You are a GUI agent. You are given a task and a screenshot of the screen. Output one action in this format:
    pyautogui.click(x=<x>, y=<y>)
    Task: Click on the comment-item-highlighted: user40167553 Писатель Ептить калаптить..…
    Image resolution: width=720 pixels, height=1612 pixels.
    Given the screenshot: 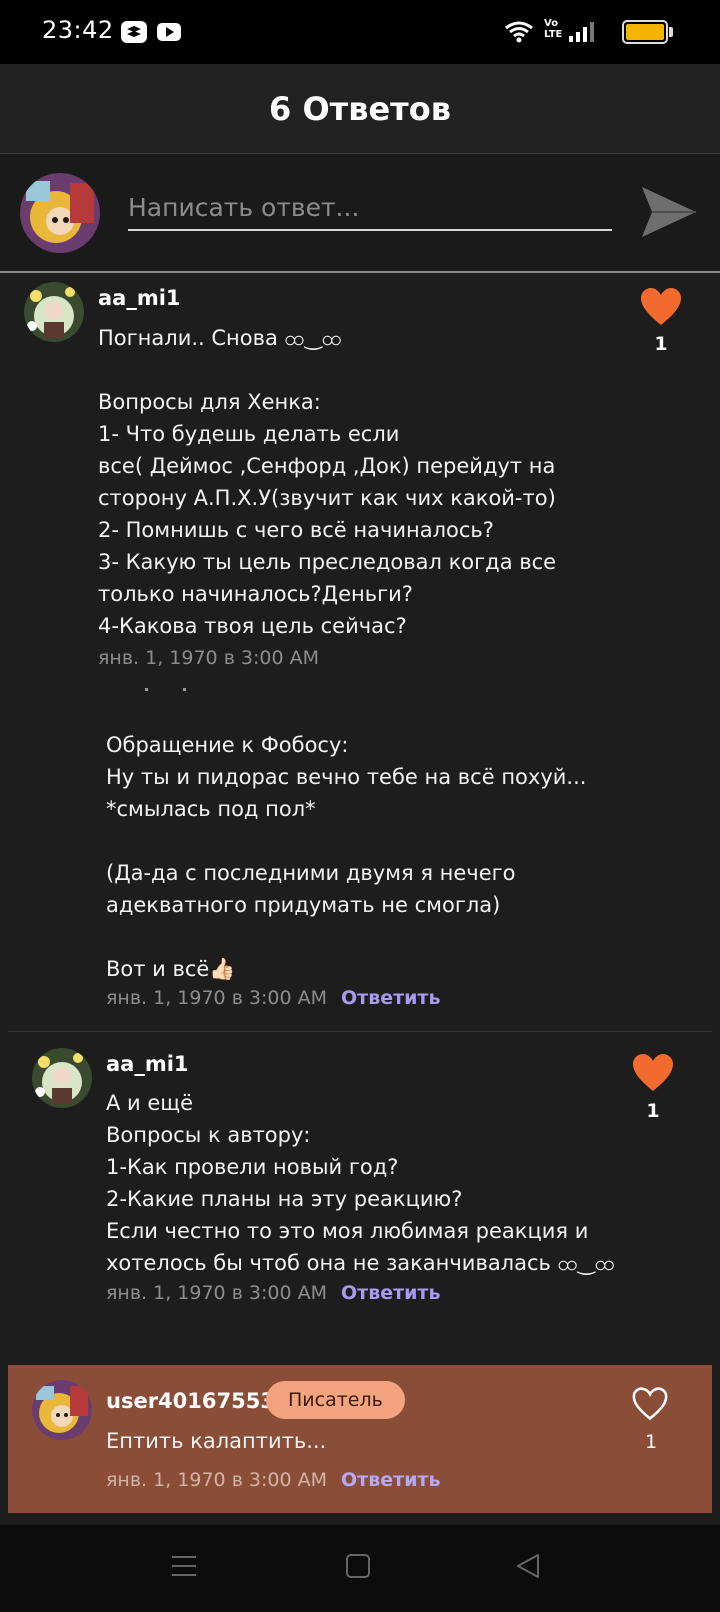 What is the action you would take?
    pyautogui.click(x=360, y=1439)
    